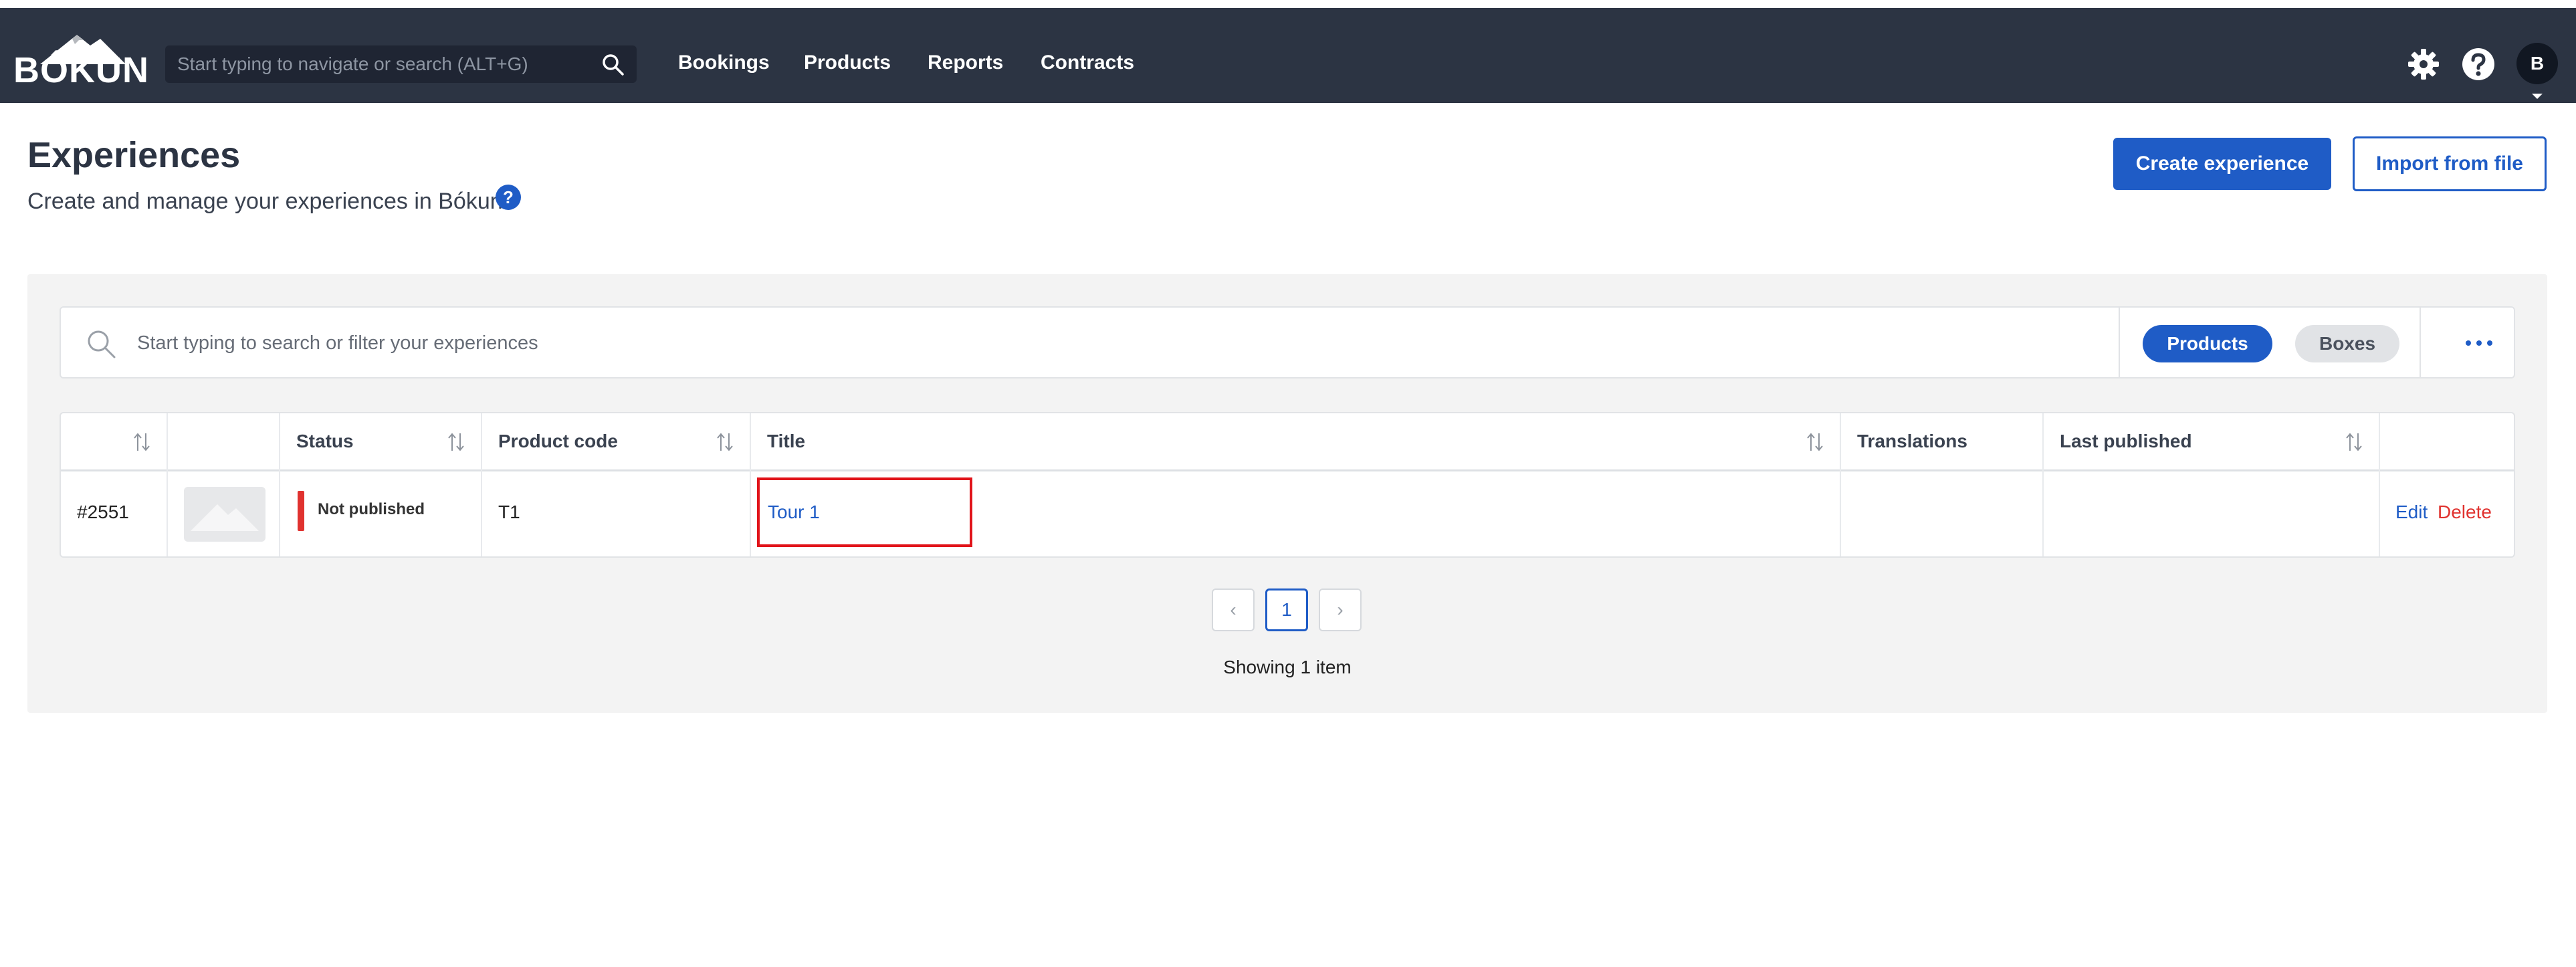 Image resolution: width=2576 pixels, height=967 pixels. What do you see at coordinates (1088, 63) in the screenshot?
I see `nav-link-contracts: Contracts` at bounding box center [1088, 63].